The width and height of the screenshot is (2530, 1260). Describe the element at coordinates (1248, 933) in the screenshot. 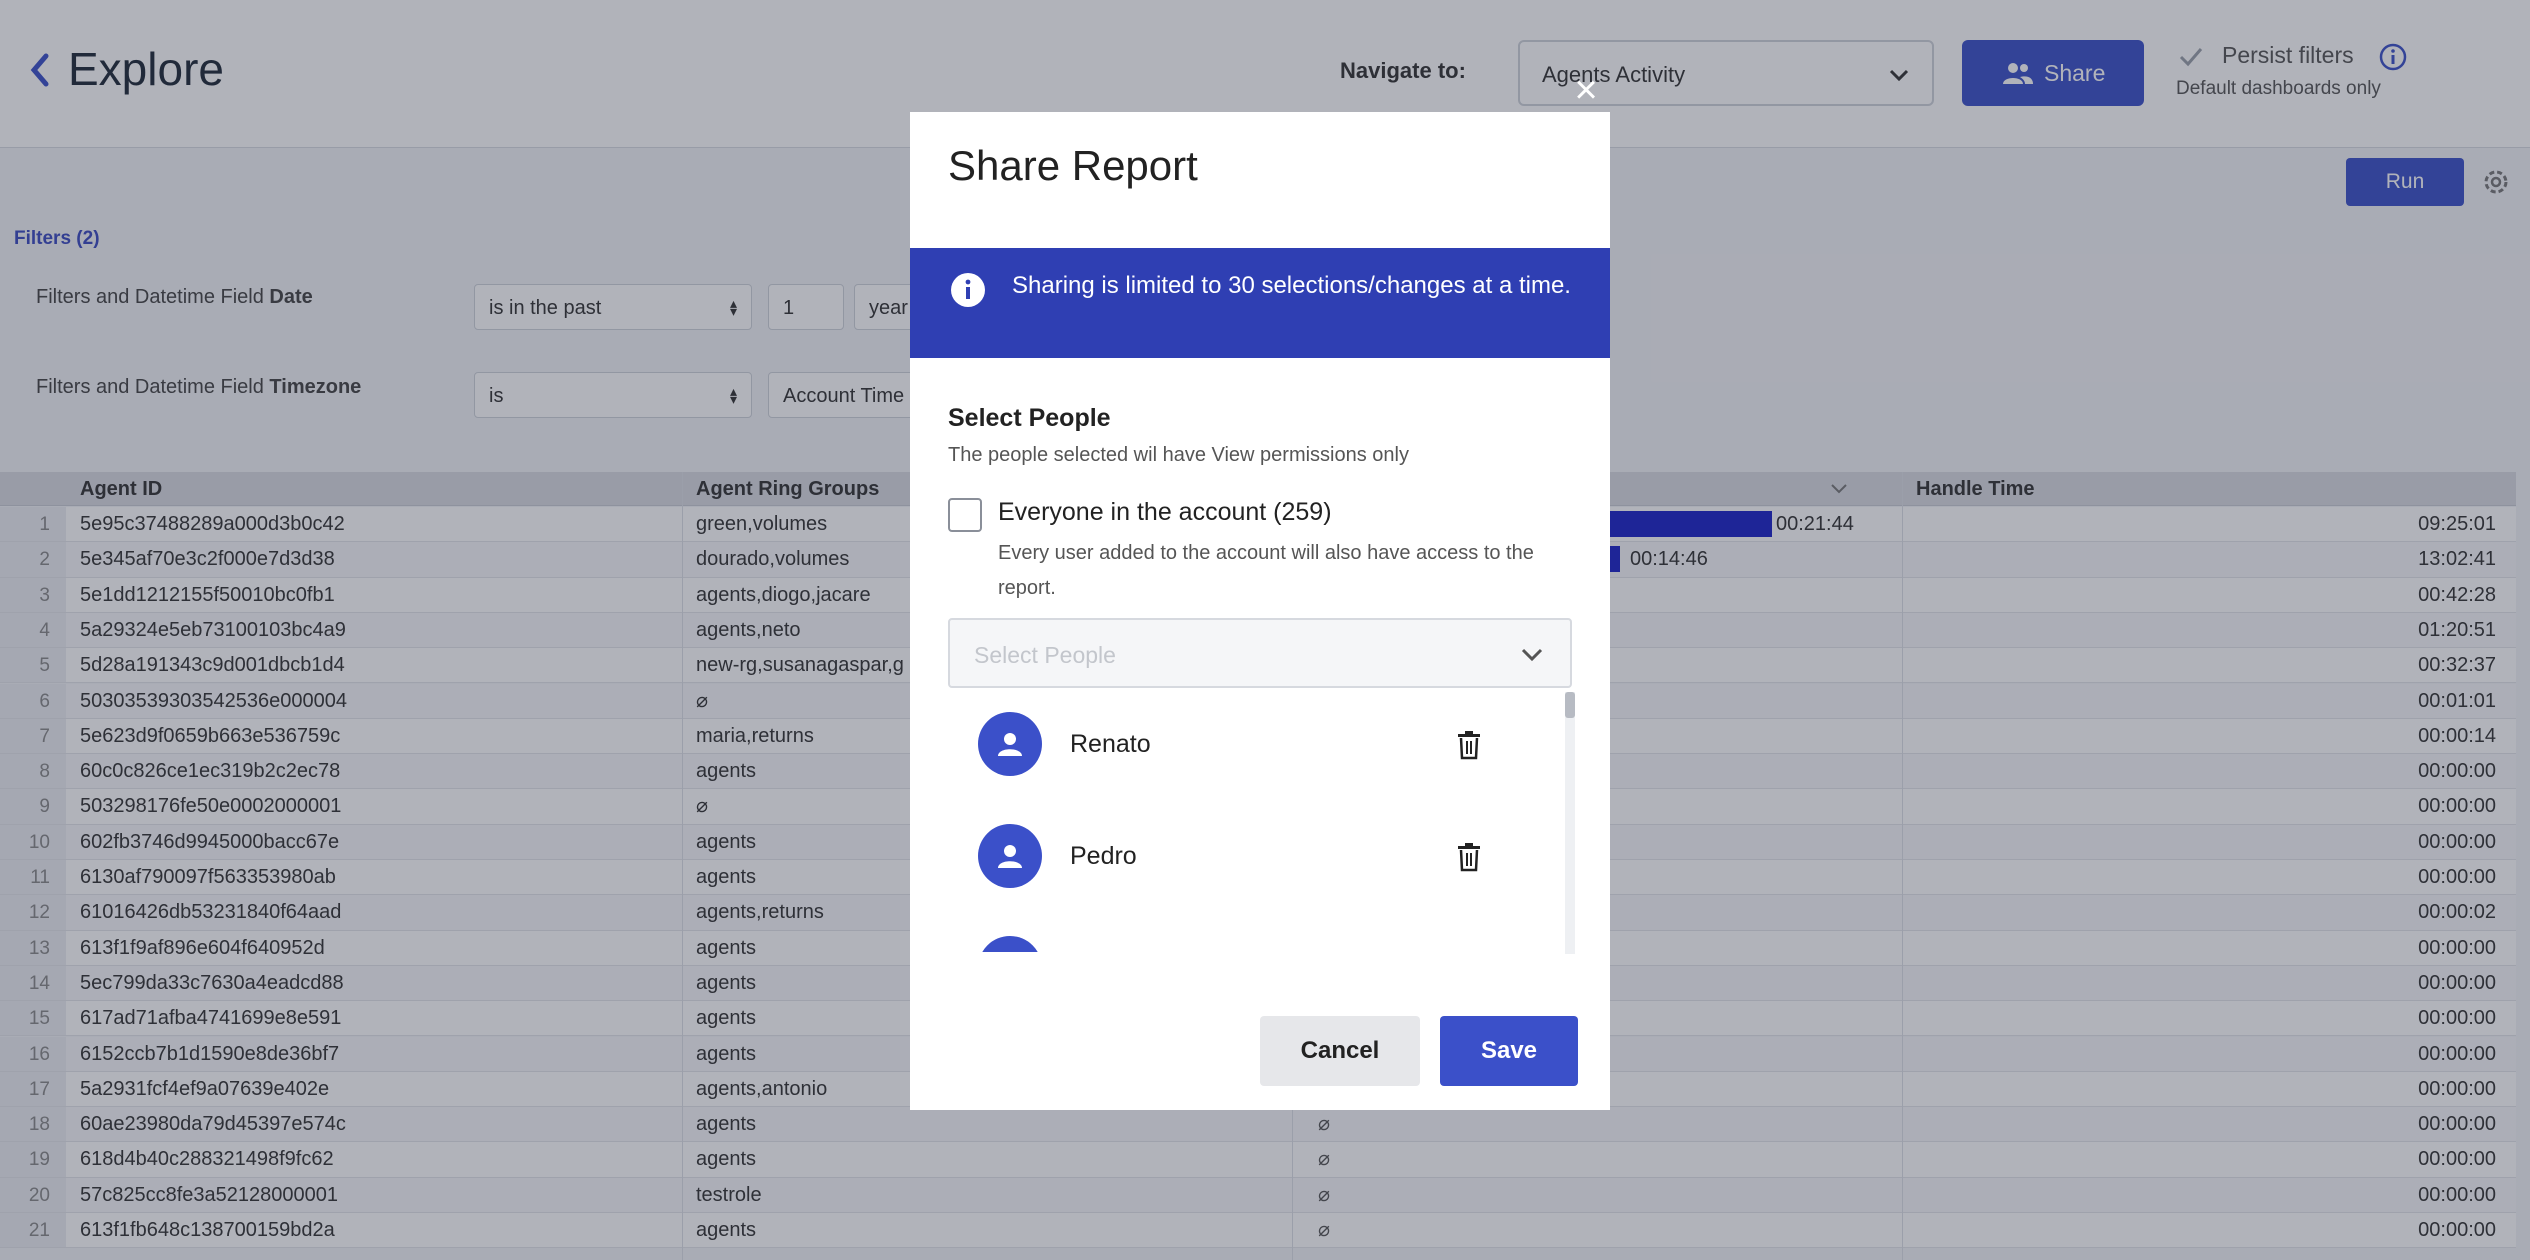

I see `person-item` at that location.